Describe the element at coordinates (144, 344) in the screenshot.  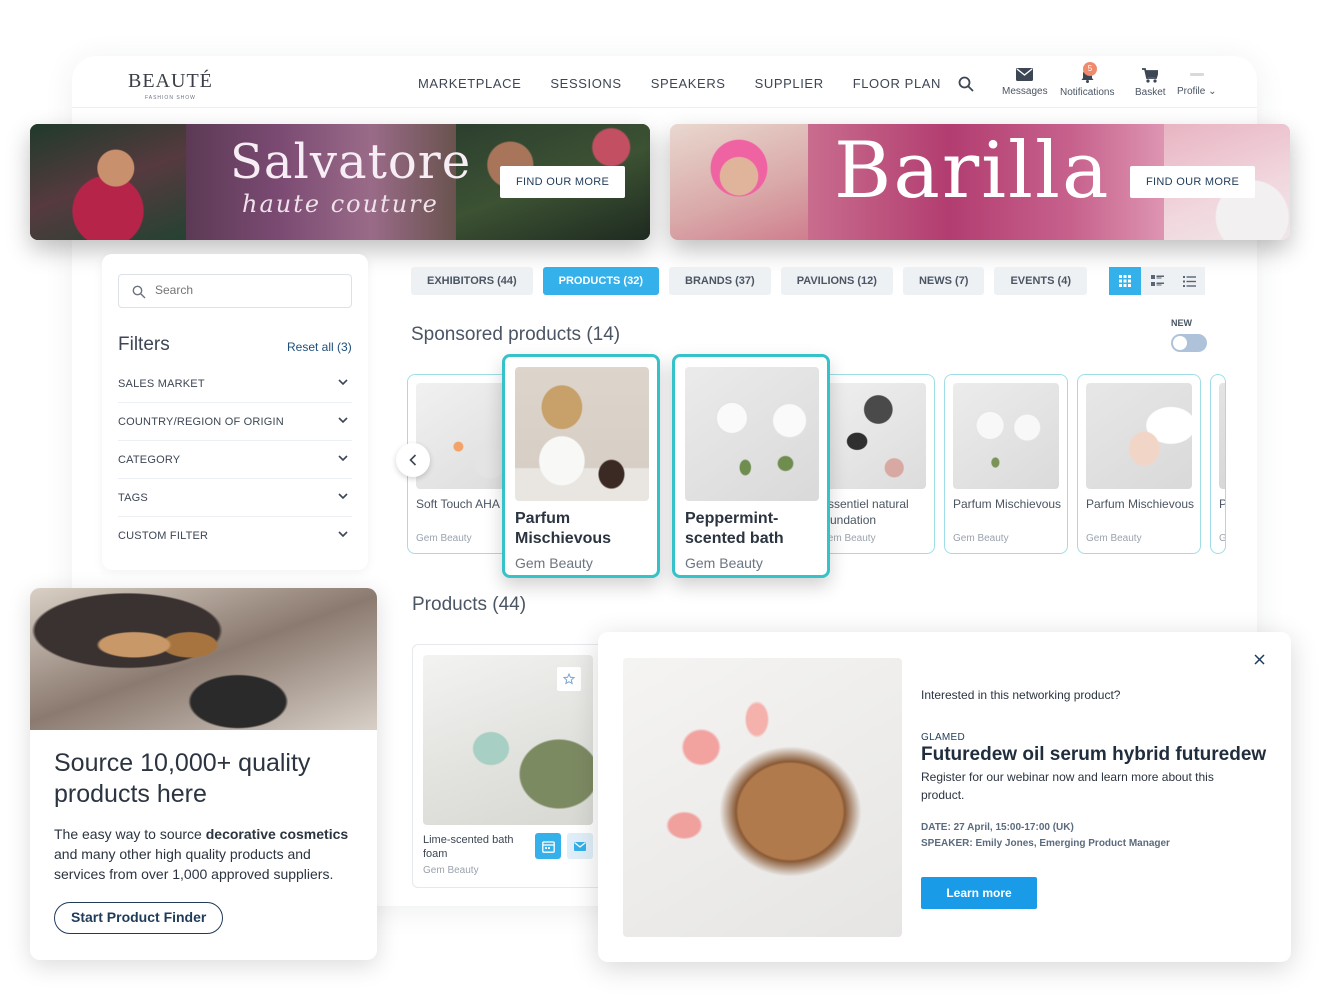
I see `filters-title: Filters` at that location.